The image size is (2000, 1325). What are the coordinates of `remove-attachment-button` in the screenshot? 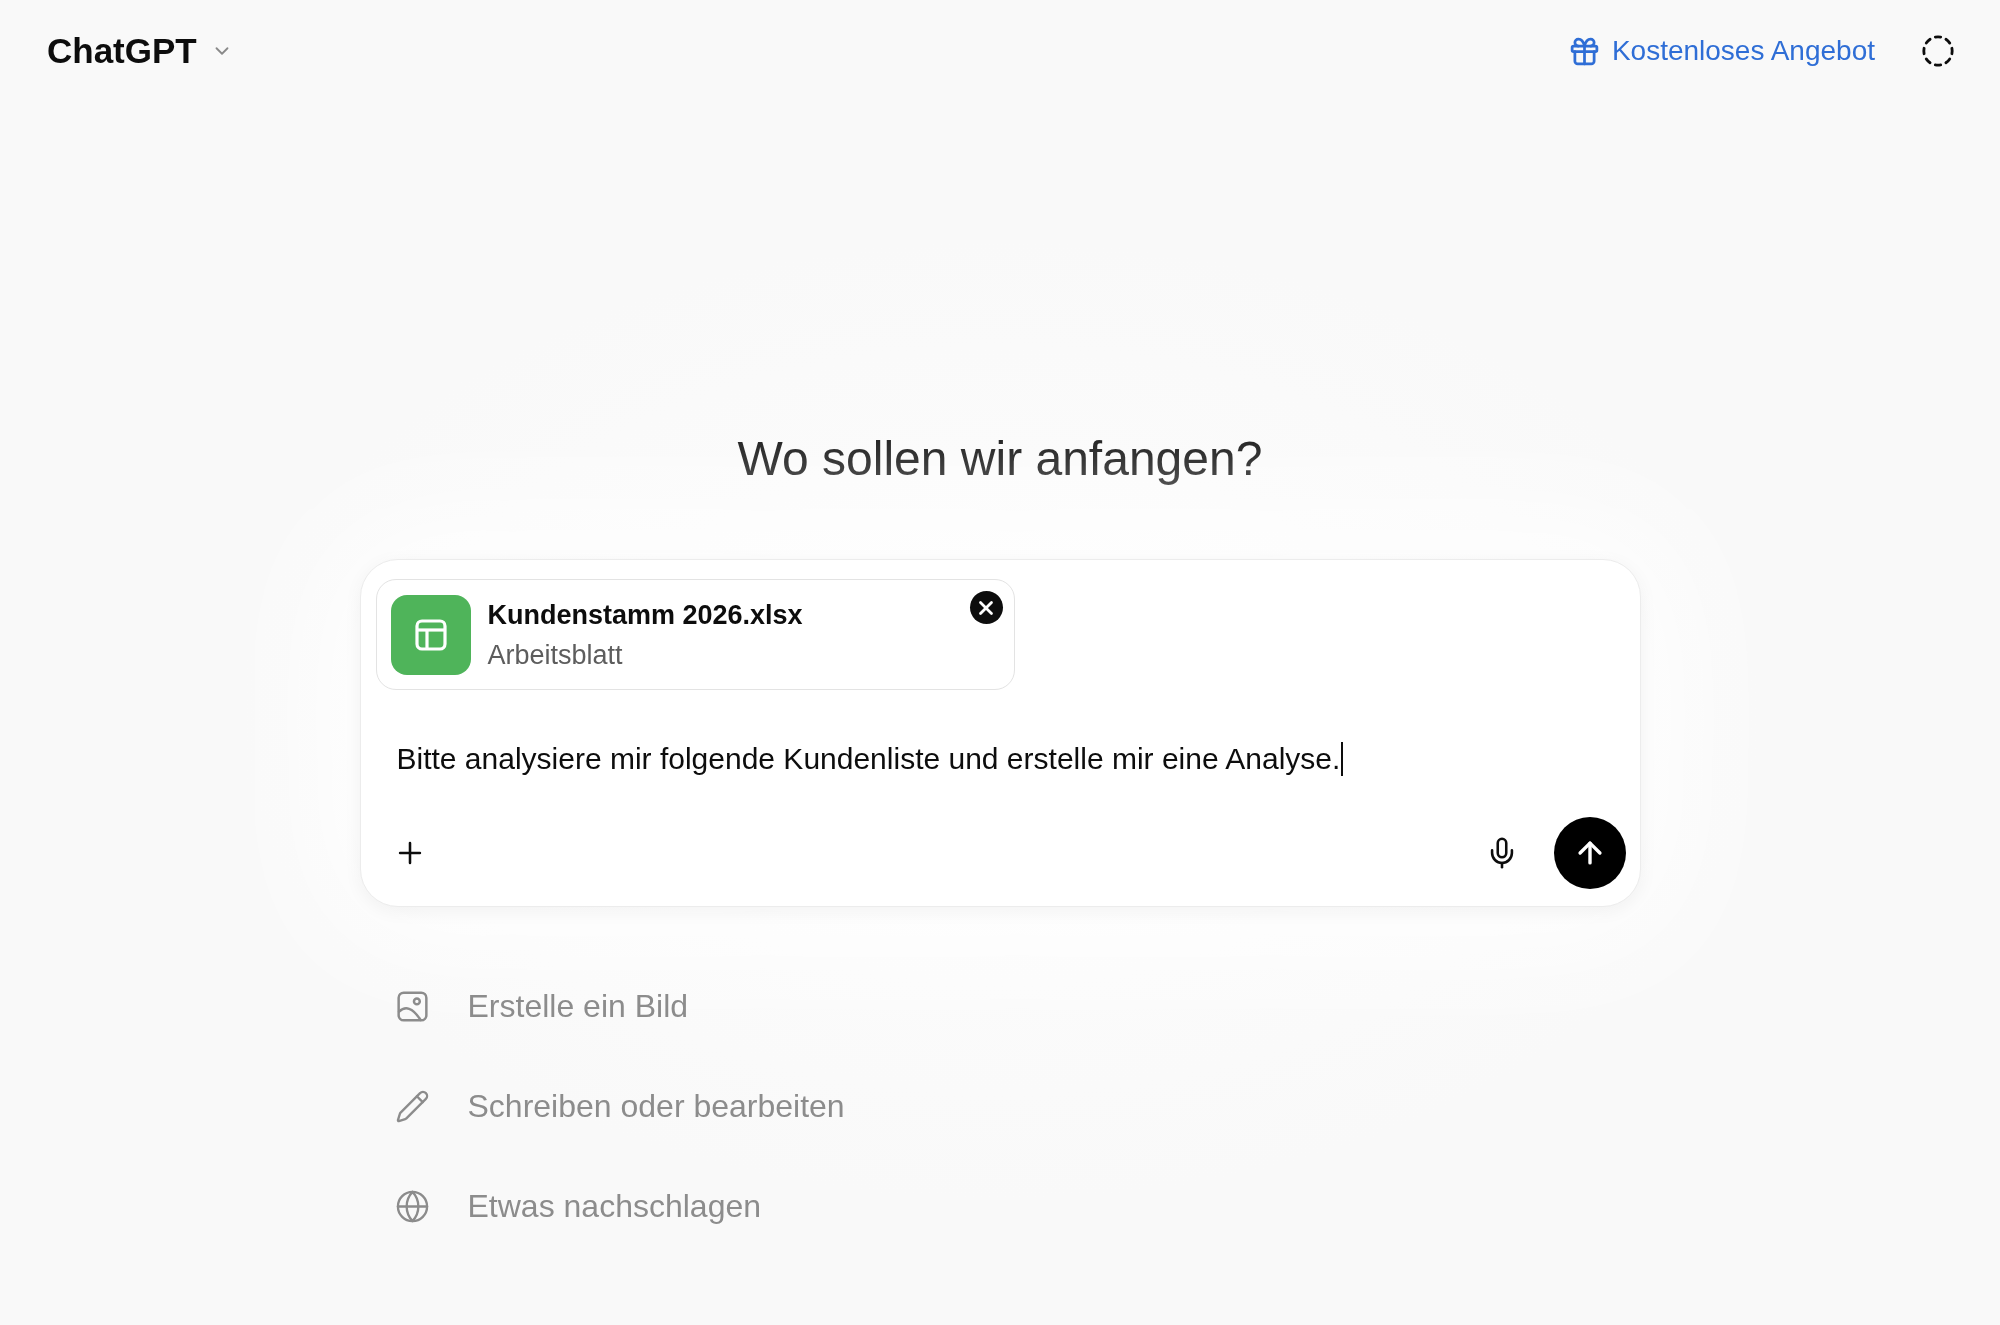 It's located at (986, 607).